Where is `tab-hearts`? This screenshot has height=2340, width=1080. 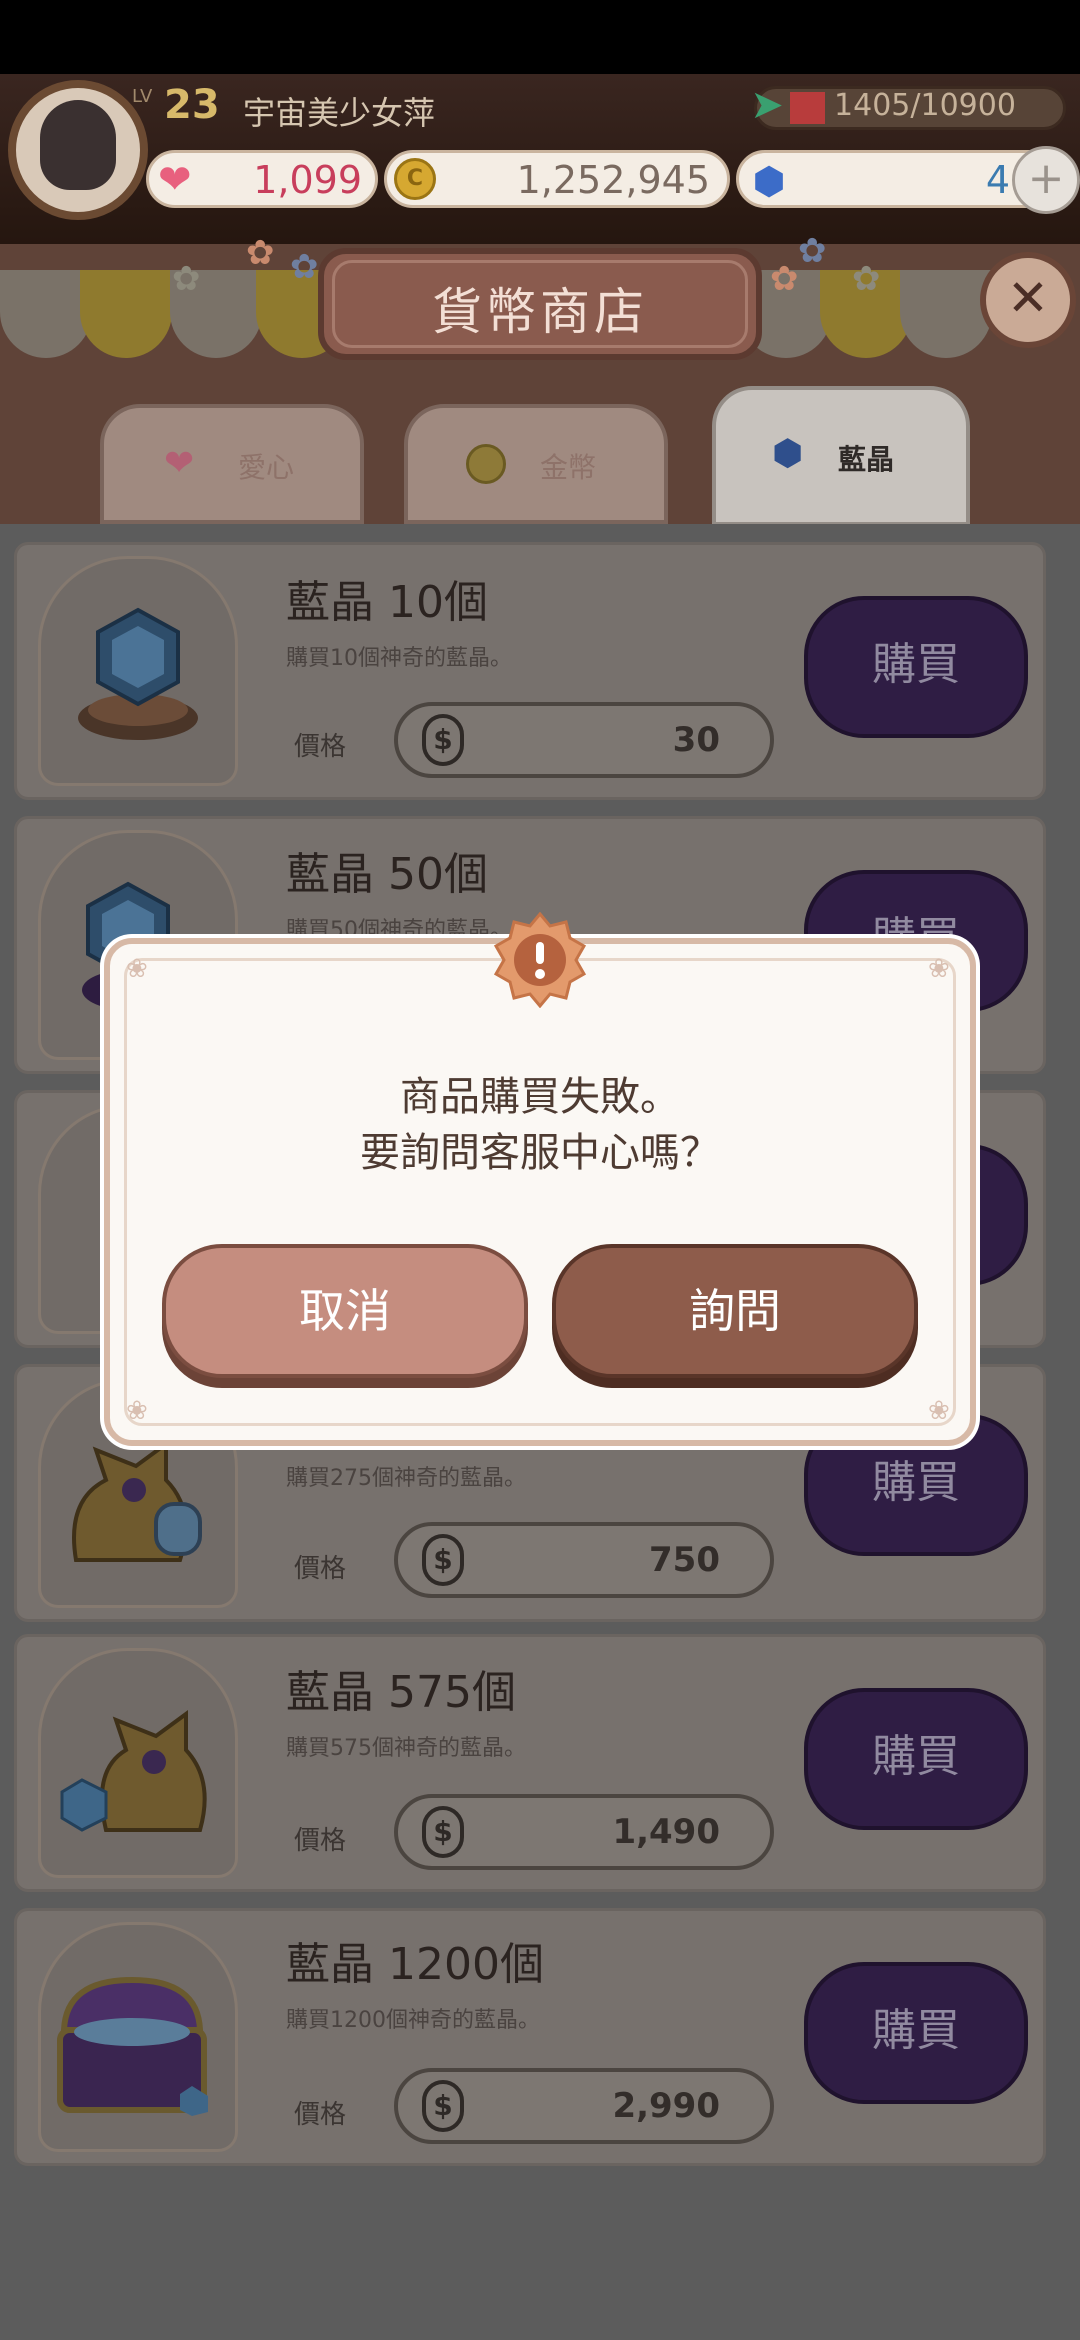 tab-hearts is located at coordinates (232, 464).